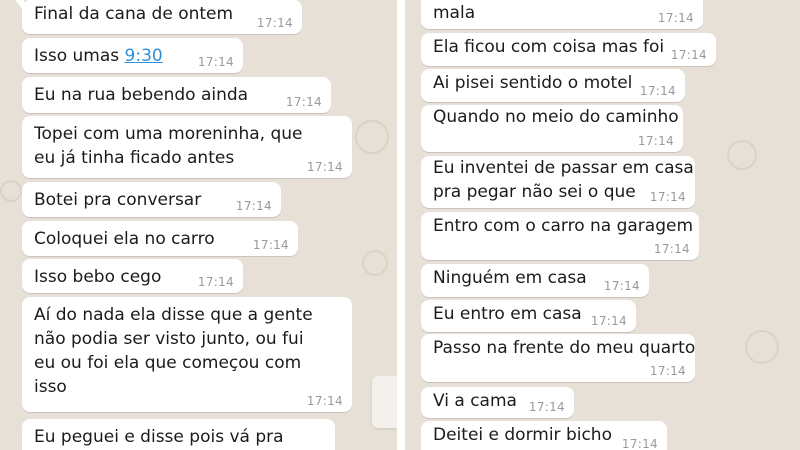 The width and height of the screenshot is (800, 450). I want to click on message-text: Isso umas 9:30, so click(98, 56).